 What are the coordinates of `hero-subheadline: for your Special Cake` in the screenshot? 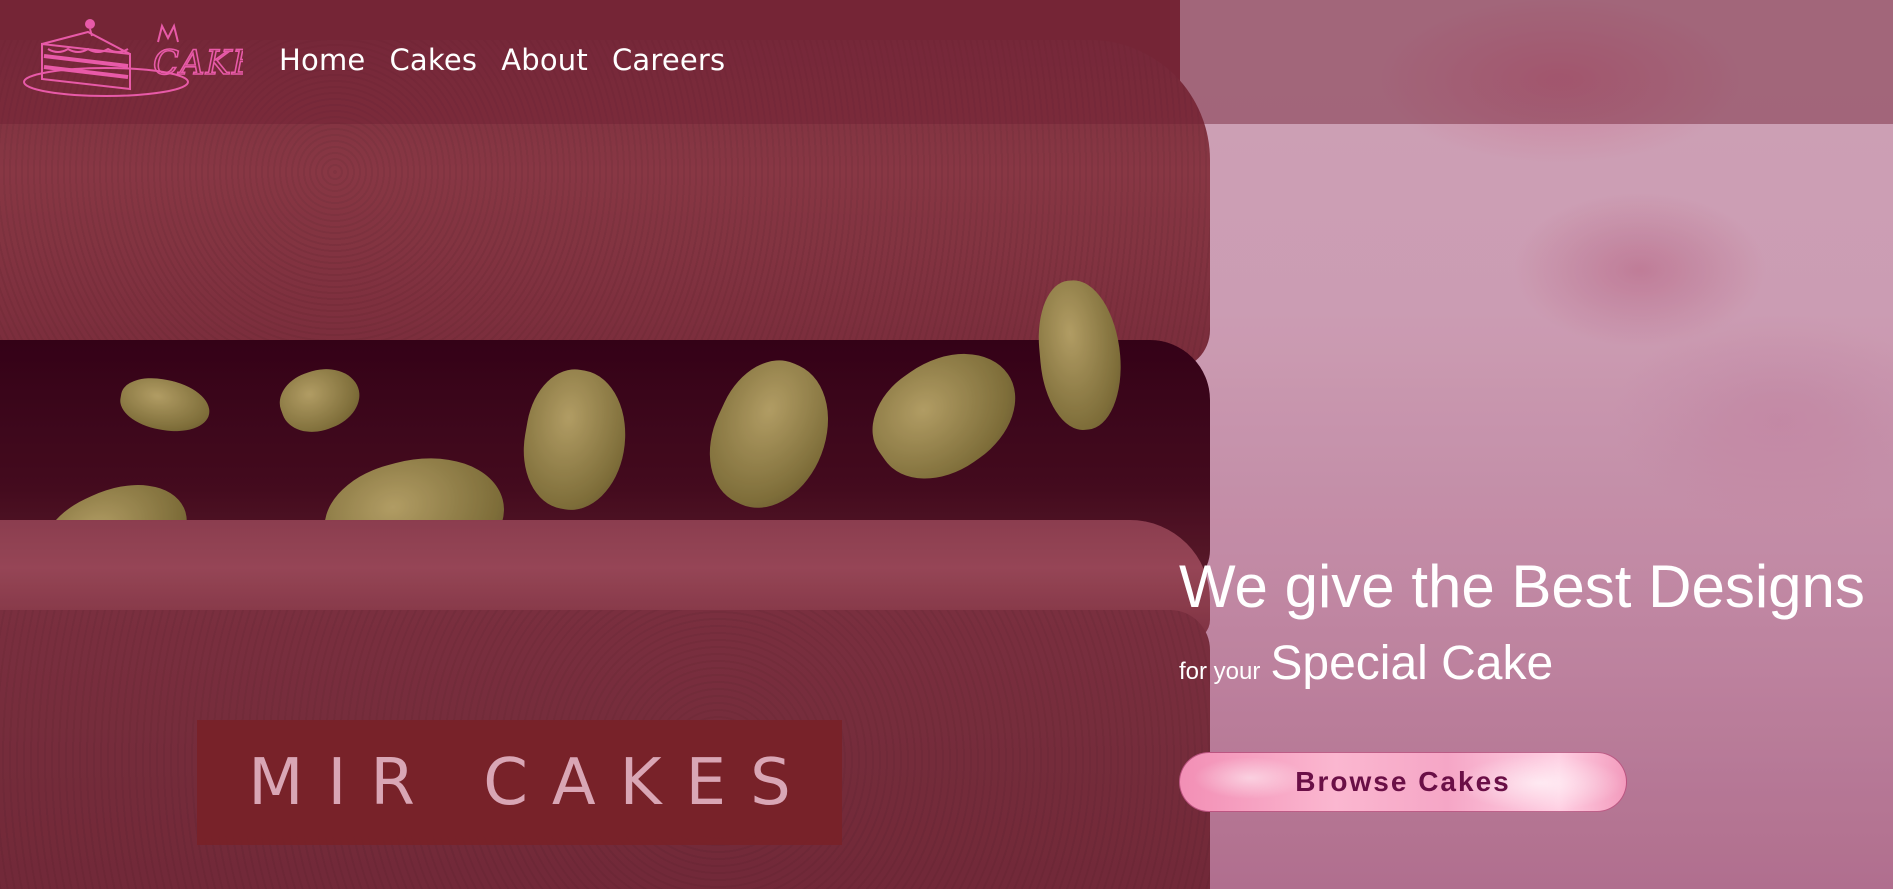 It's located at (1366, 663).